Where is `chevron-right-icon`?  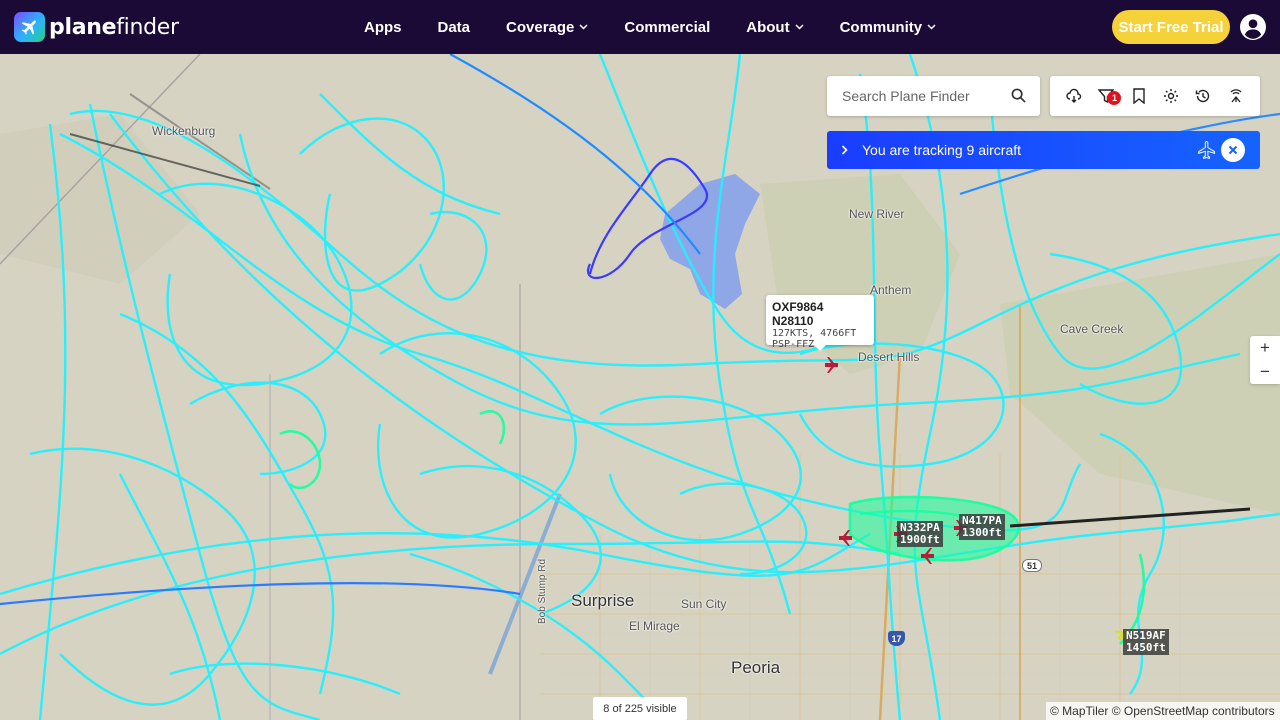 chevron-right-icon is located at coordinates (844, 150).